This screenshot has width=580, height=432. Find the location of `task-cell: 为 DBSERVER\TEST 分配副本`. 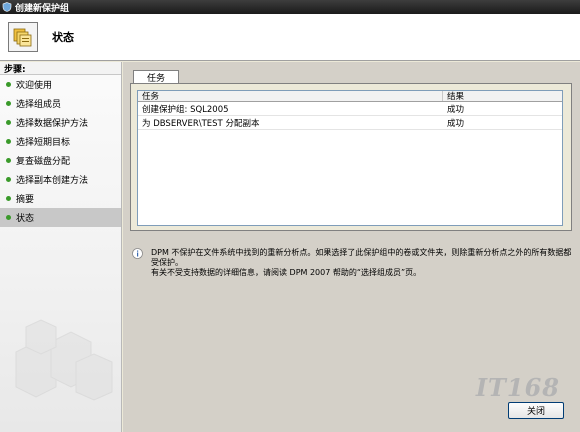

task-cell: 为 DBSERVER\TEST 分配副本 is located at coordinates (201, 123).